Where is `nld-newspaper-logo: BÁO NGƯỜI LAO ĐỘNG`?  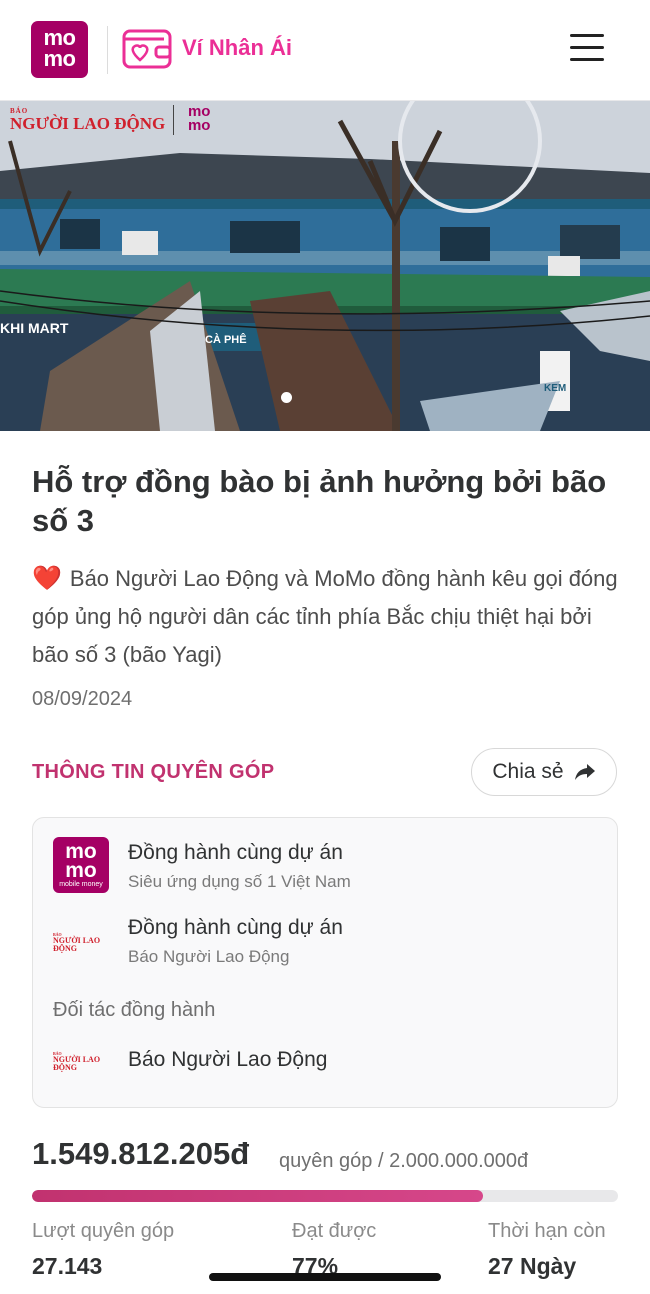
nld-newspaper-logo: BÁO NGƯỜI LAO ĐỘNG is located at coordinates (88, 120).